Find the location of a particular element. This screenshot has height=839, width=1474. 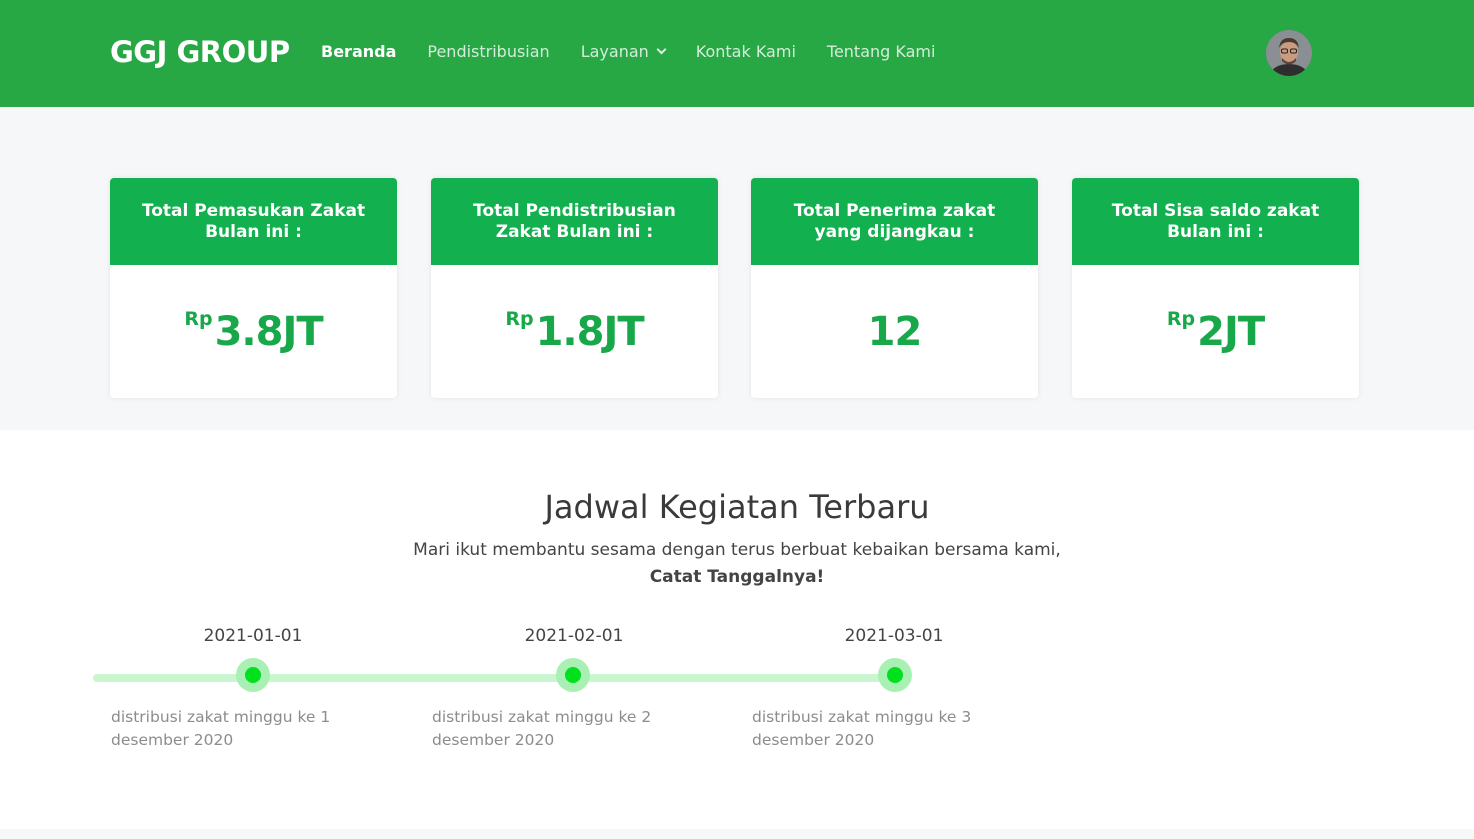

nav-pendistribusian: Pendistribusian is located at coordinates (488, 51).